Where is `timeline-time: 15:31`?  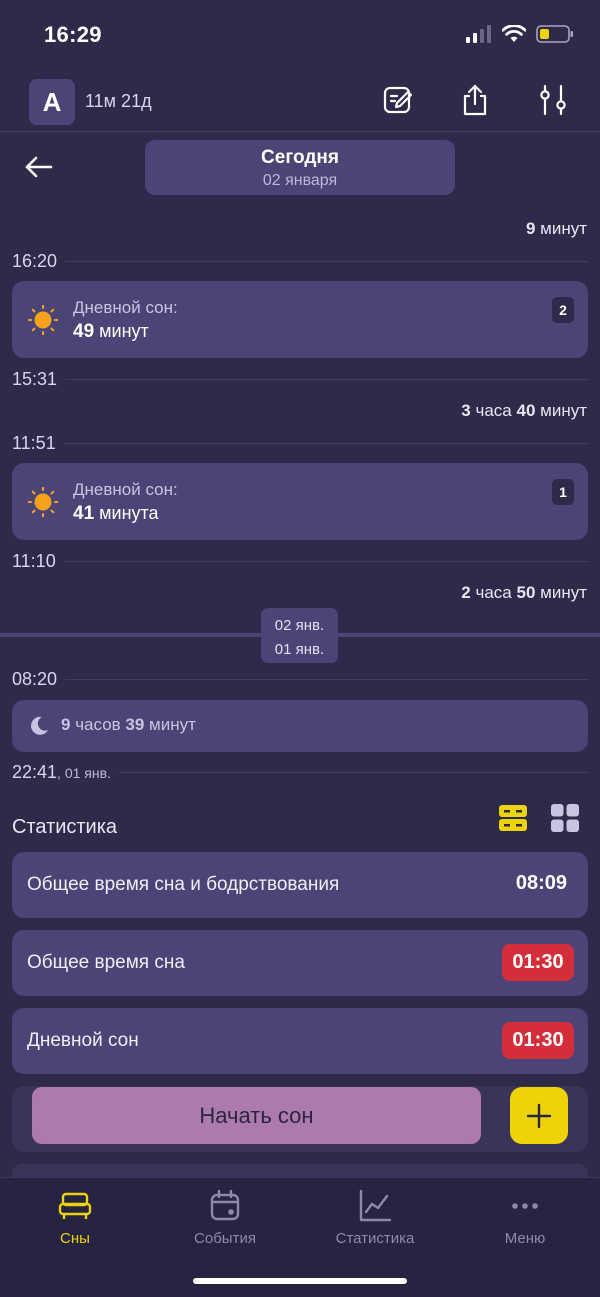 timeline-time: 15:31 is located at coordinates (35, 378).